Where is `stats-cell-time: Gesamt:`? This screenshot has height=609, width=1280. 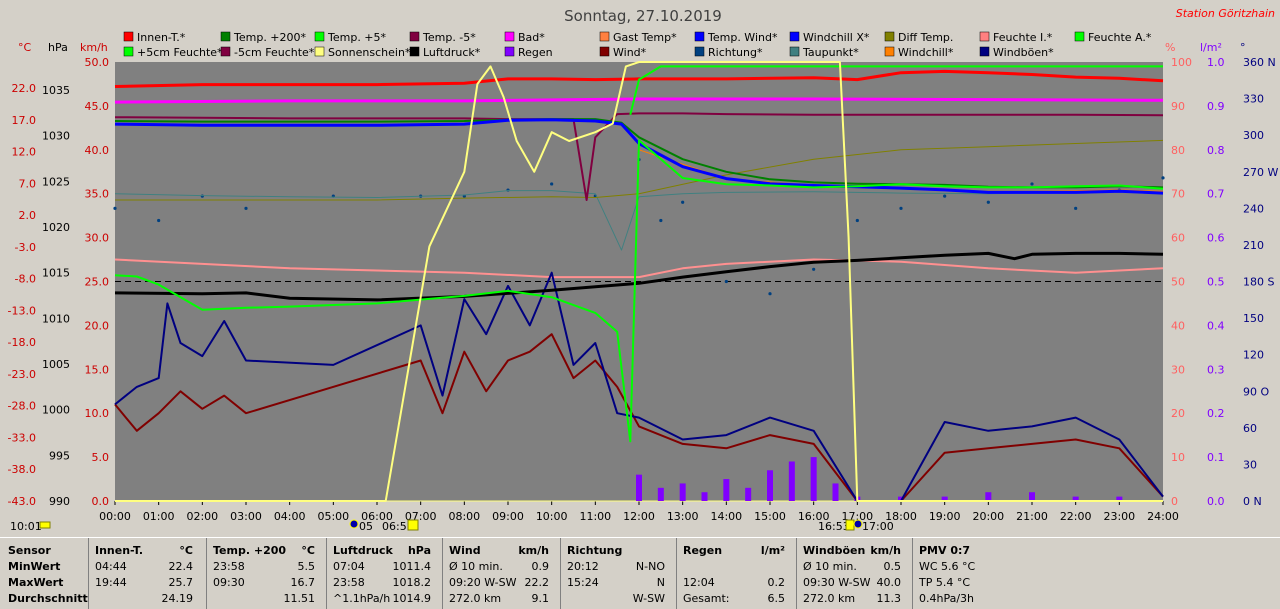 stats-cell-time: Gesamt: is located at coordinates (706, 598).